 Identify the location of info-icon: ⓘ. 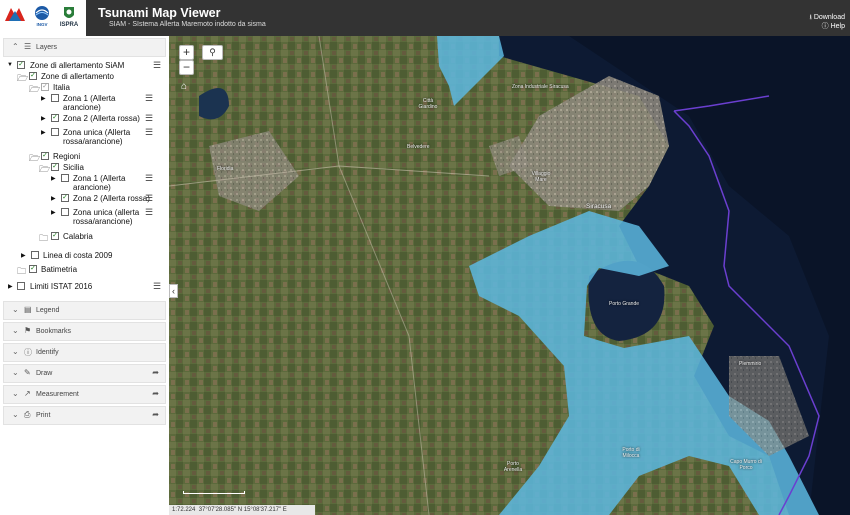
(825, 26).